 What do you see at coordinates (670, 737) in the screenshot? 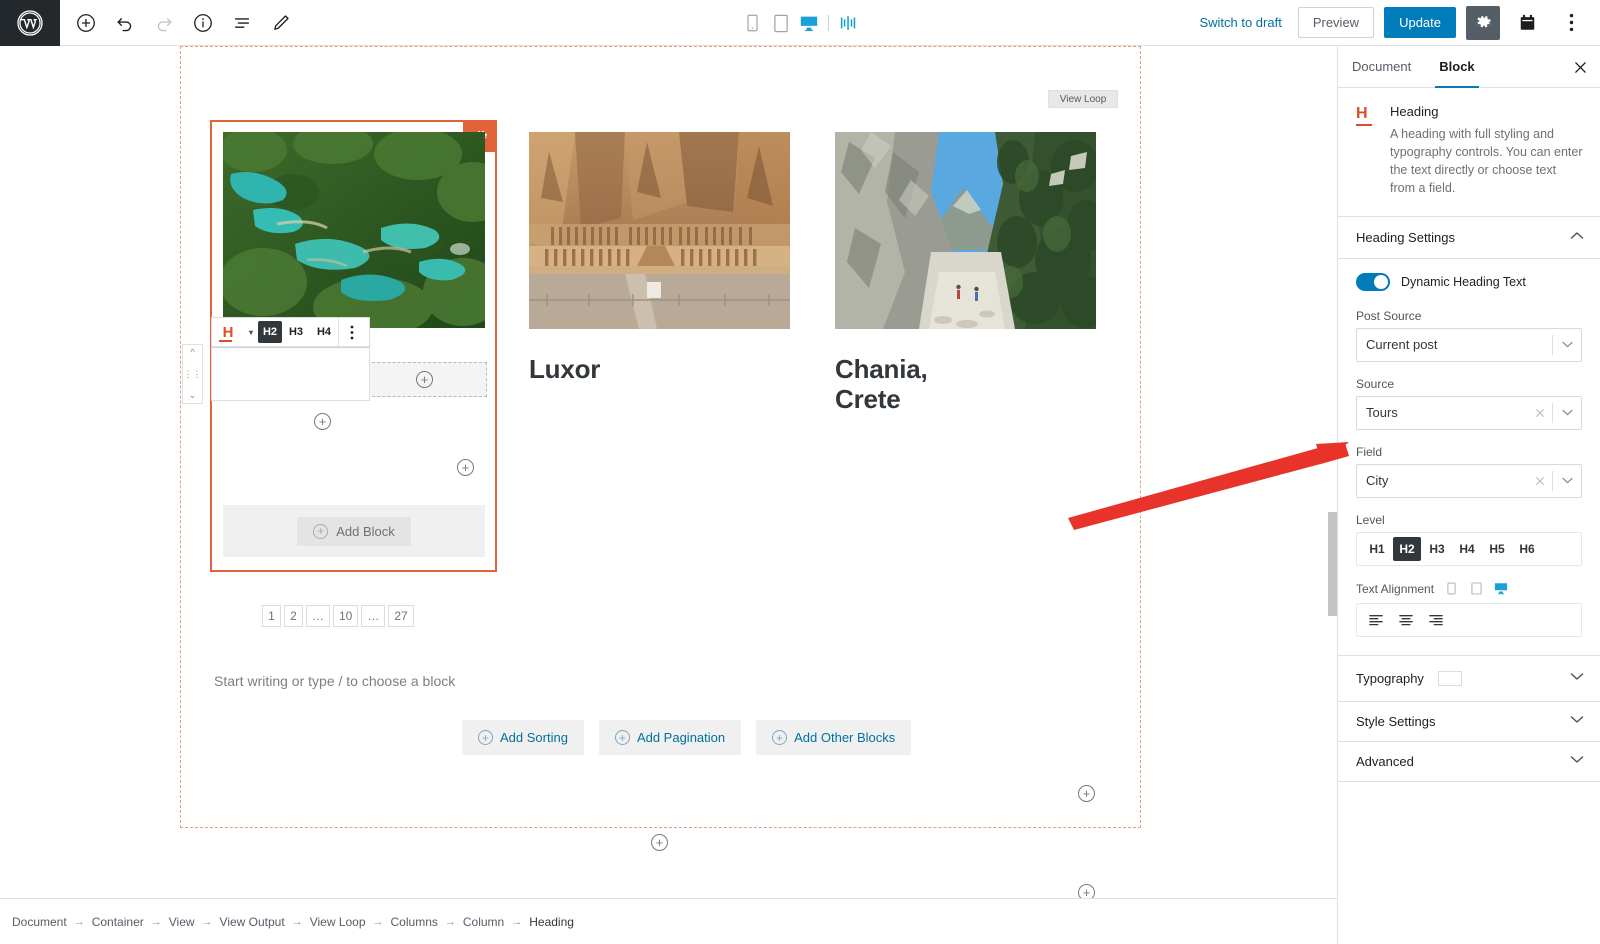
I see `add-pagination-button: + Add Pagination` at bounding box center [670, 737].